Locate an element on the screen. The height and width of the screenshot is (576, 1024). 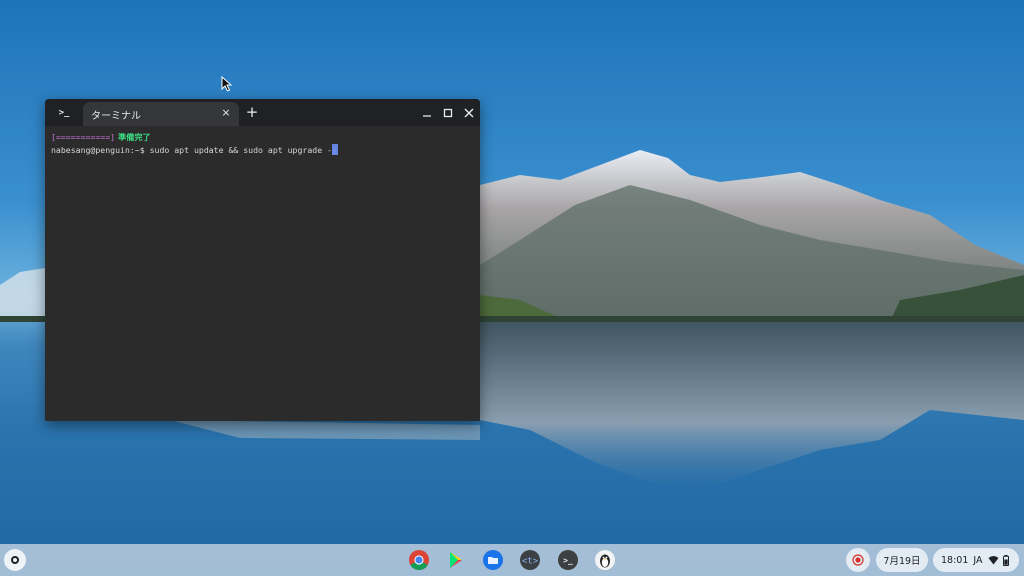
maximize-icon is located at coordinates (448, 113).